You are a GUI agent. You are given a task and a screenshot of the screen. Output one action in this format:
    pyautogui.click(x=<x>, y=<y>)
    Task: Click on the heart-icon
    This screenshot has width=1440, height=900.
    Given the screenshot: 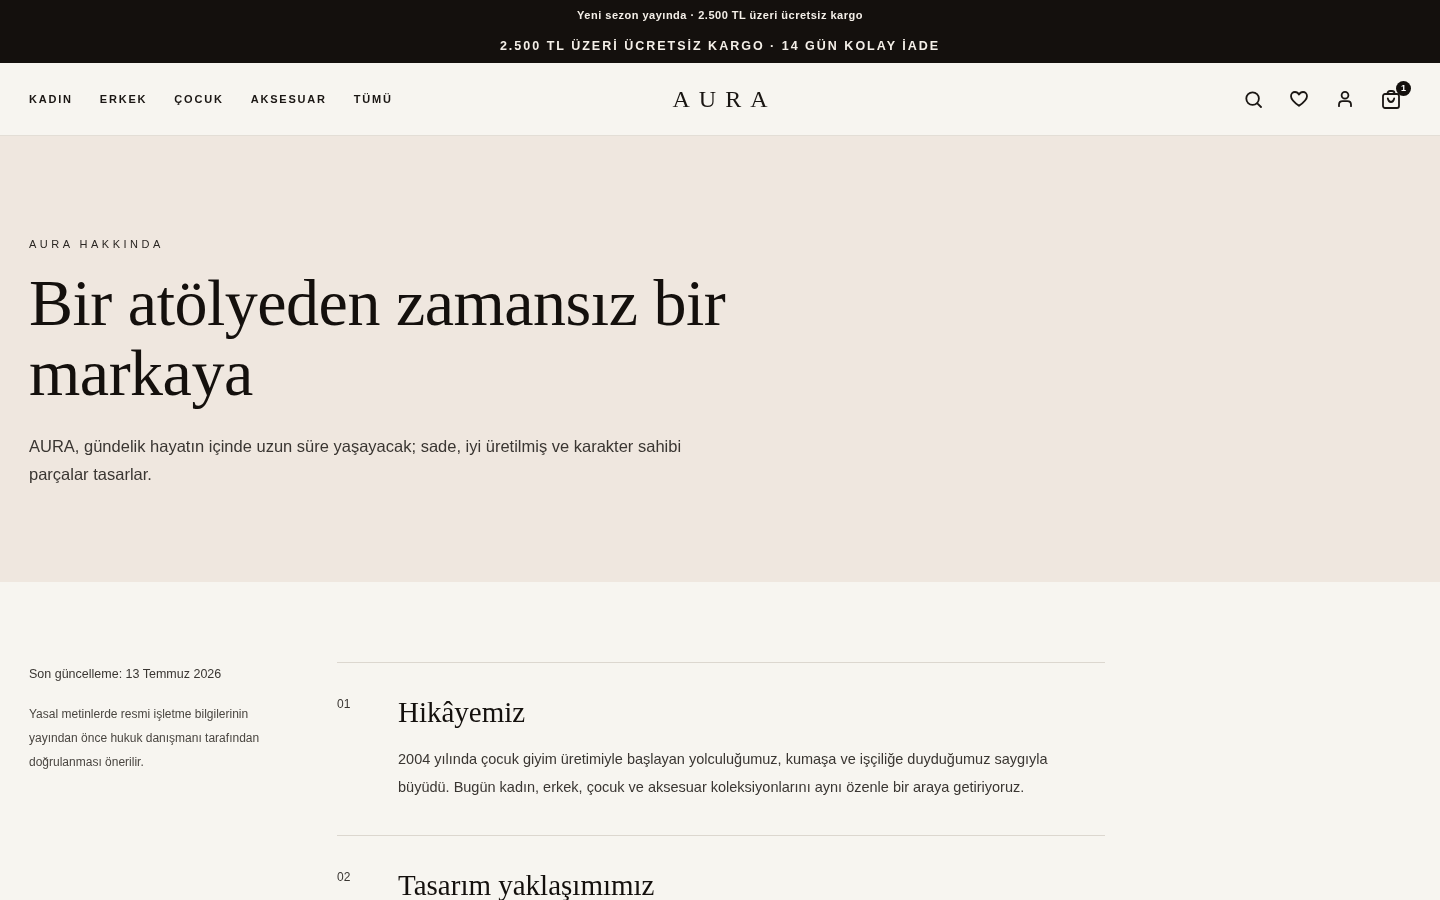 What is the action you would take?
    pyautogui.click(x=1299, y=99)
    